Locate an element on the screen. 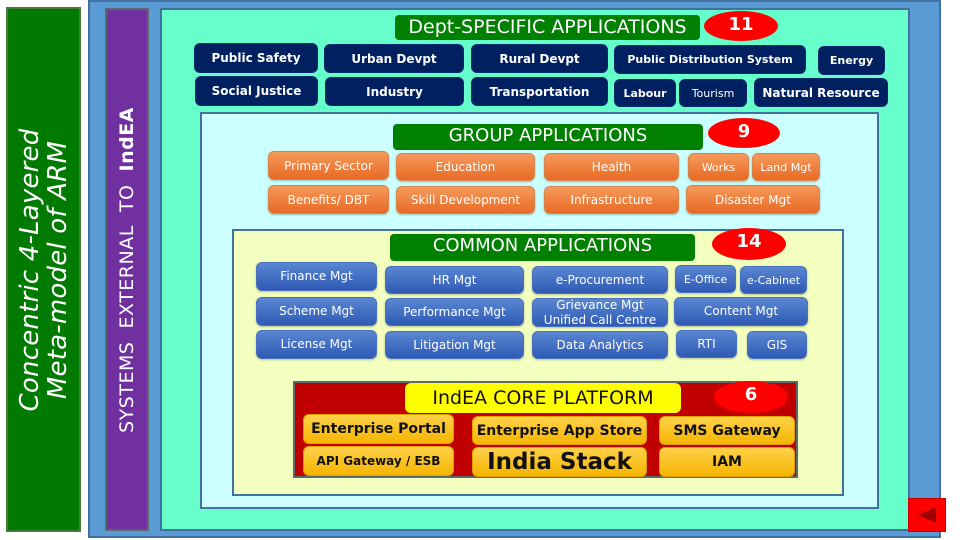  dept-app-box: Industry is located at coordinates (394, 91).